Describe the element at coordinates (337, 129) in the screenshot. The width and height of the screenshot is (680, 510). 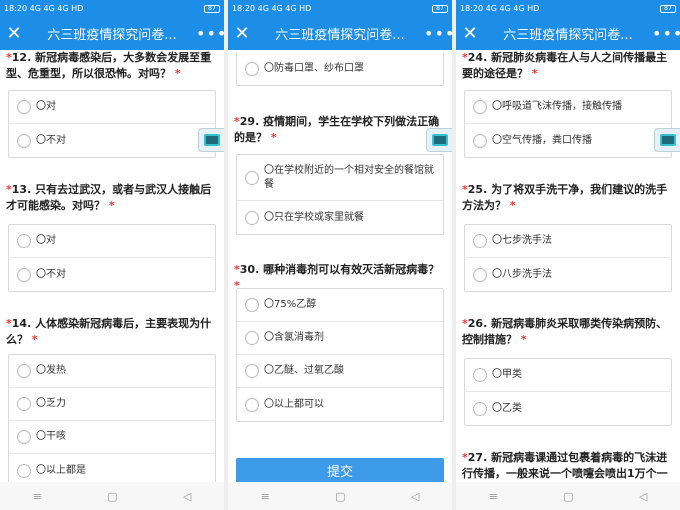
I see `question-29: *29. 疫情期间，学生在学校下列做法正确的是？ *` at that location.